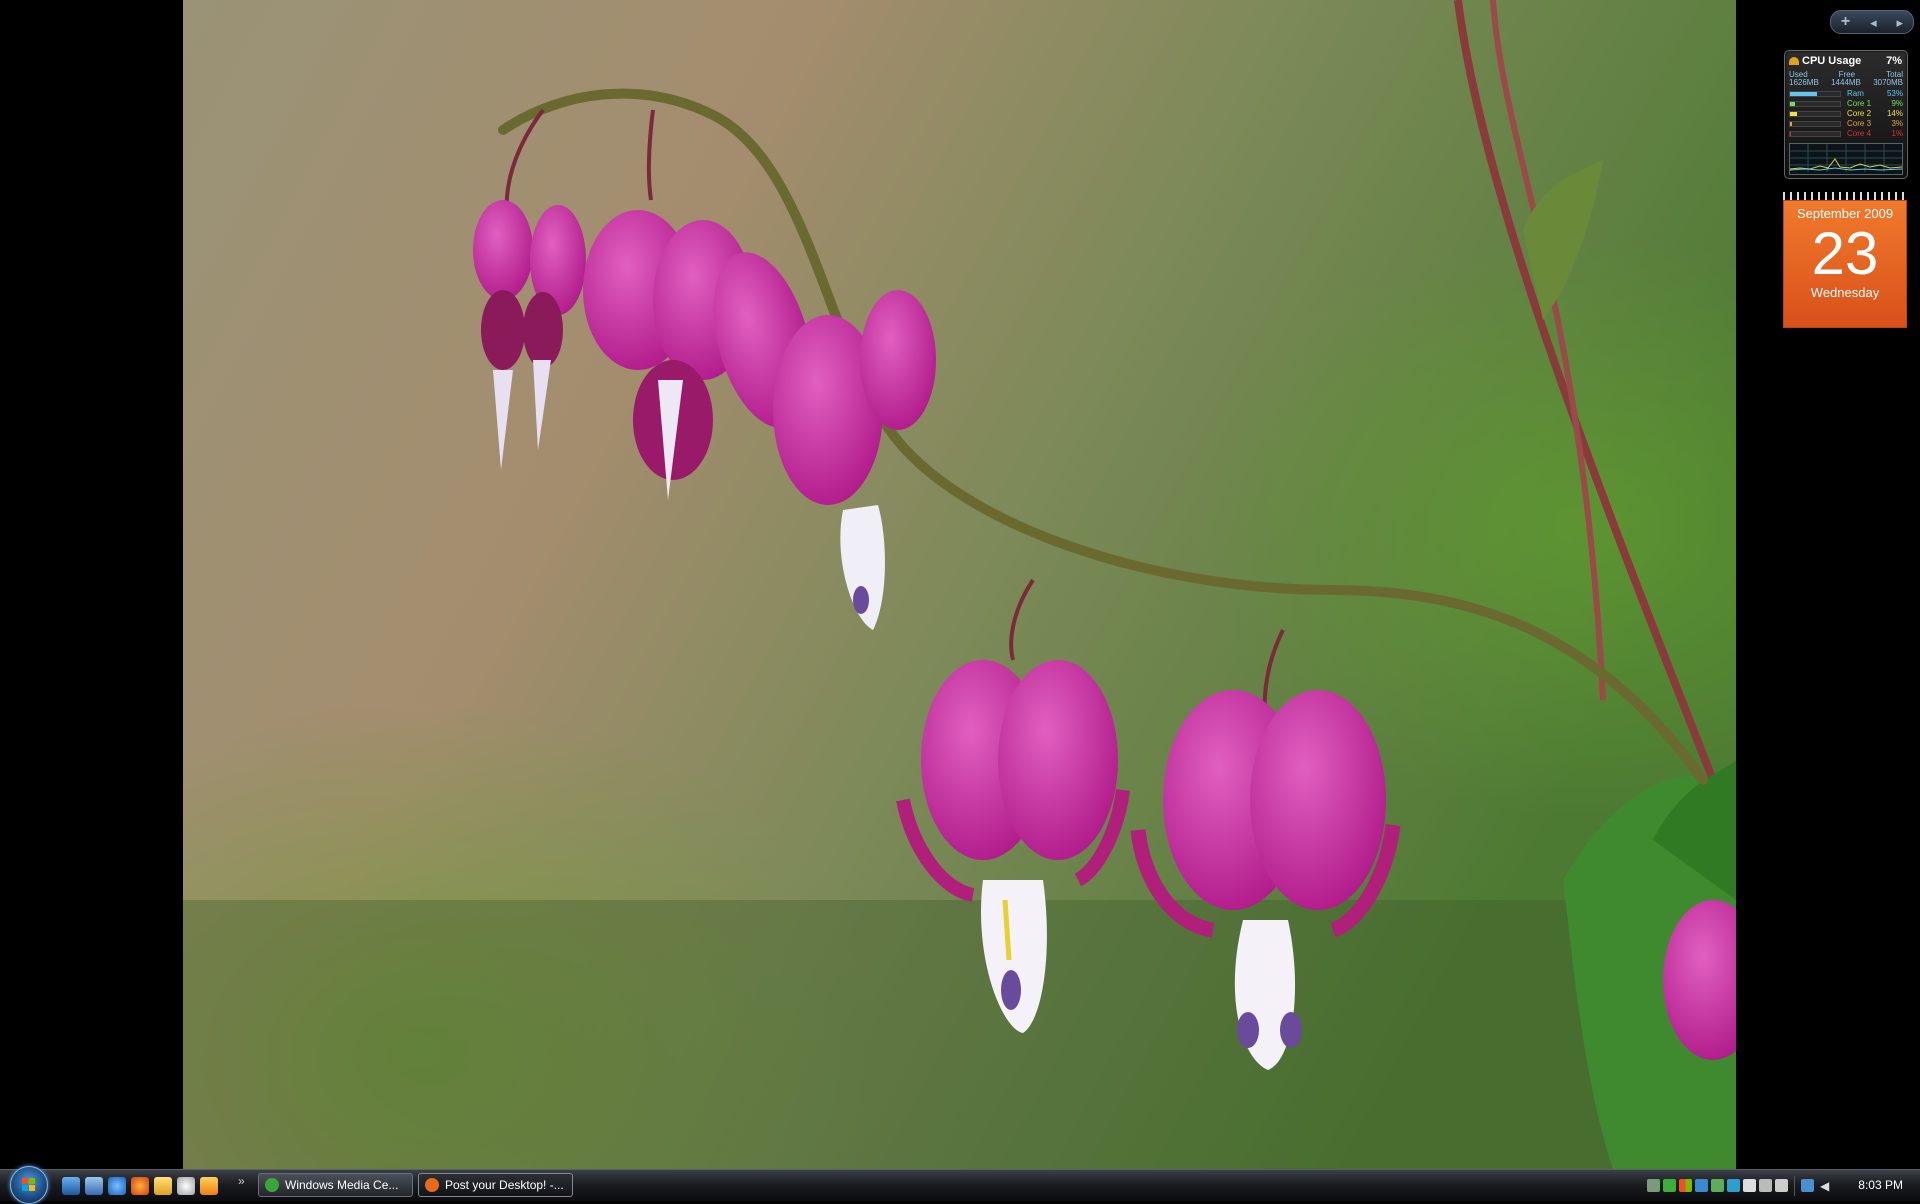 This screenshot has height=1204, width=1920. What do you see at coordinates (1749, 1185) in the screenshot?
I see `font-icon` at bounding box center [1749, 1185].